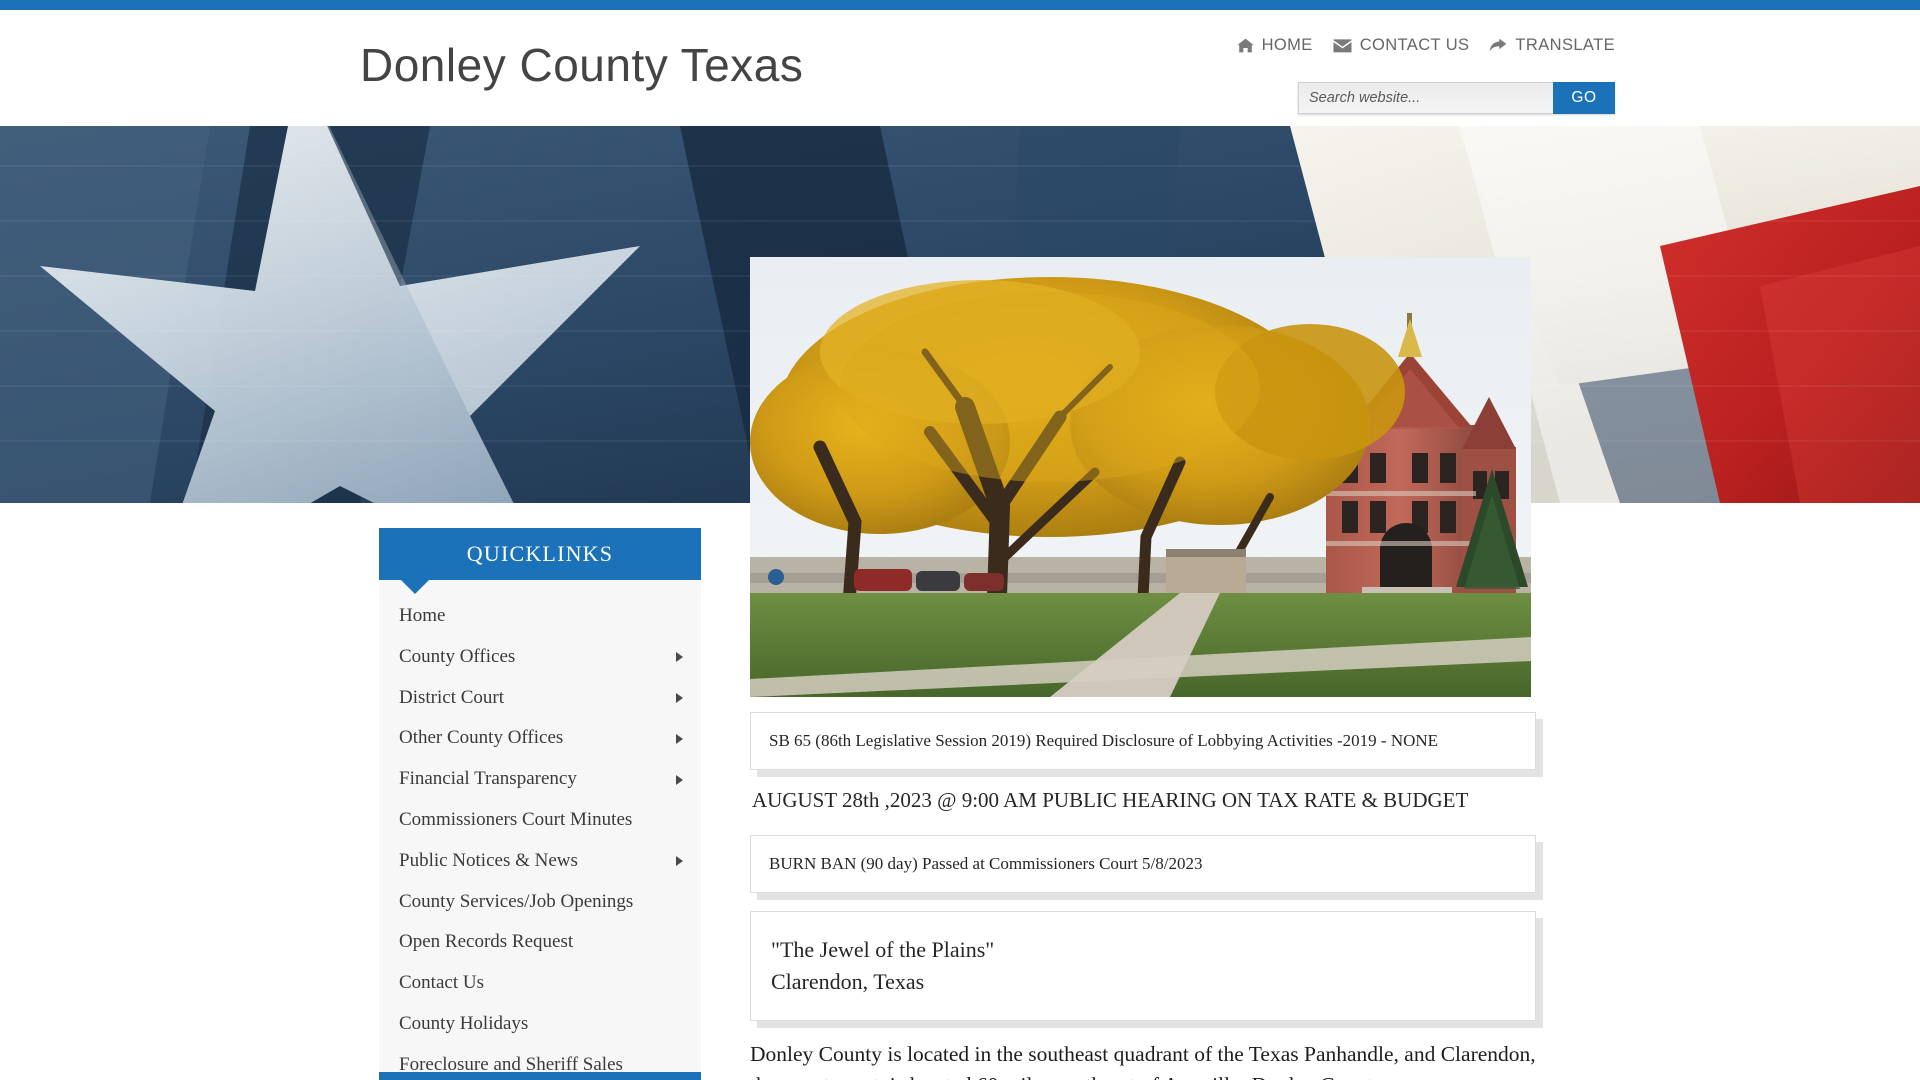  What do you see at coordinates (1498, 45) in the screenshot?
I see `share-arrow-icon` at bounding box center [1498, 45].